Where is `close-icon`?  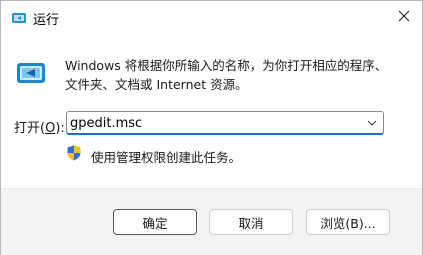 close-icon is located at coordinates (404, 18).